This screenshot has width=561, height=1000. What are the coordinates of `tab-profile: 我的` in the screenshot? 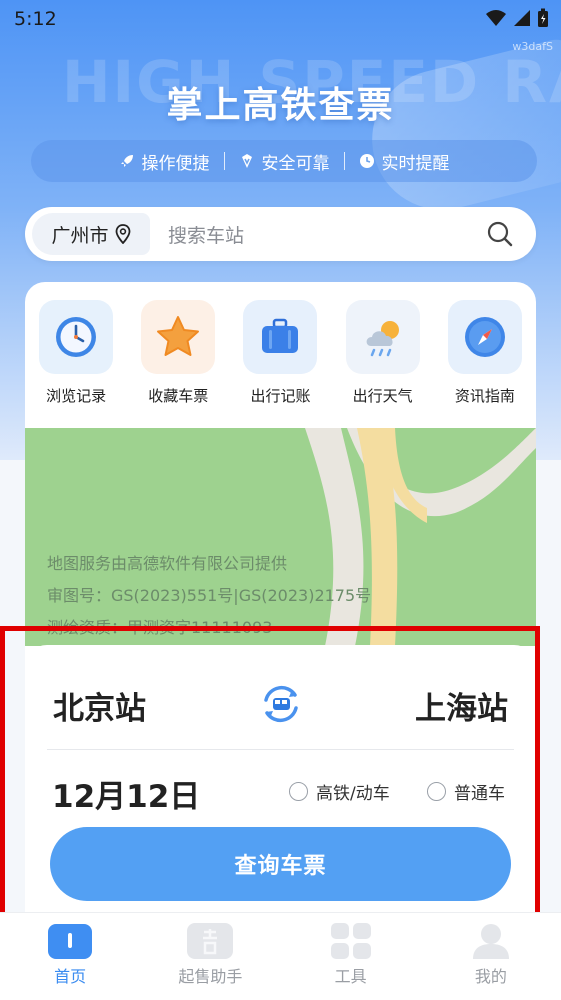 It's located at (491, 956).